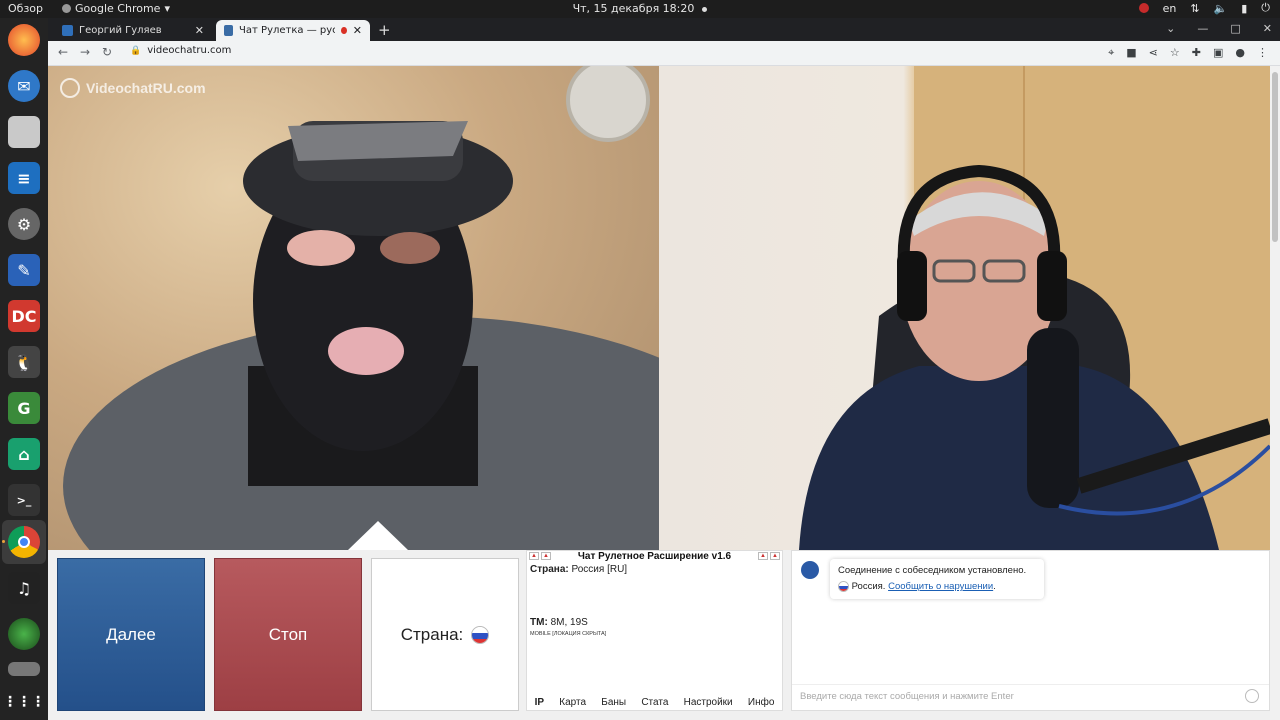 The width and height of the screenshot is (1280, 720). What do you see at coordinates (120, 30) in the screenshot?
I see `tab-title: Георгий Гуляев` at bounding box center [120, 30].